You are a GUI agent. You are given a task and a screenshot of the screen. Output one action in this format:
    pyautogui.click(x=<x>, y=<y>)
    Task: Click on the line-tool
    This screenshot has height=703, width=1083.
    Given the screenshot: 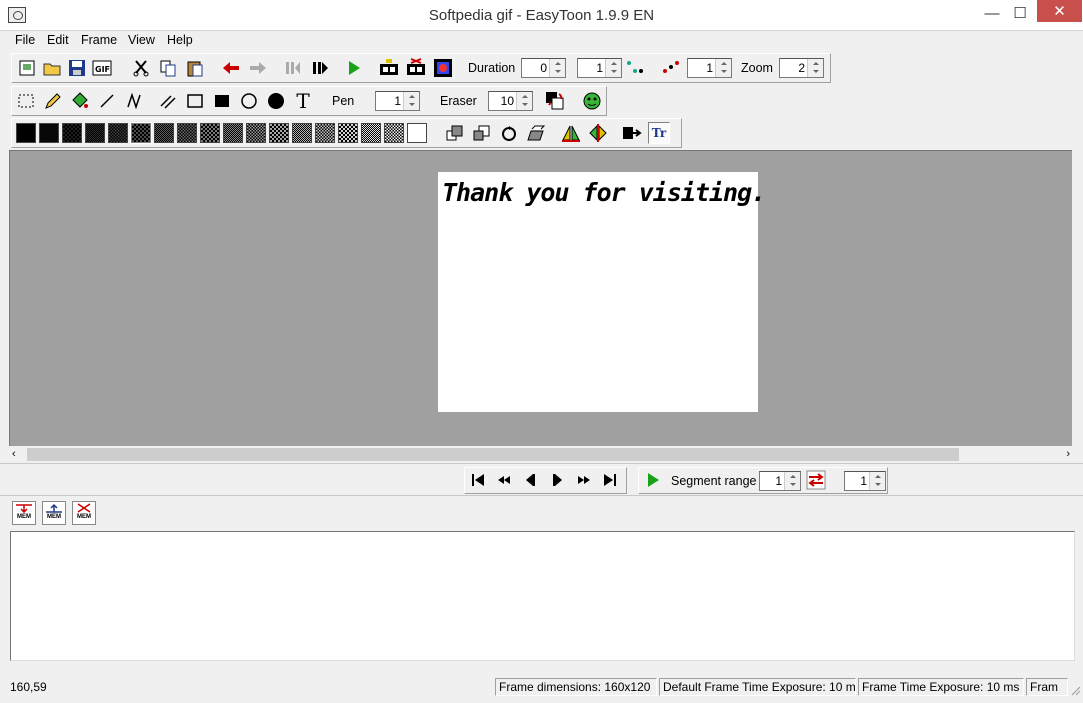 What is the action you would take?
    pyautogui.click(x=107, y=101)
    